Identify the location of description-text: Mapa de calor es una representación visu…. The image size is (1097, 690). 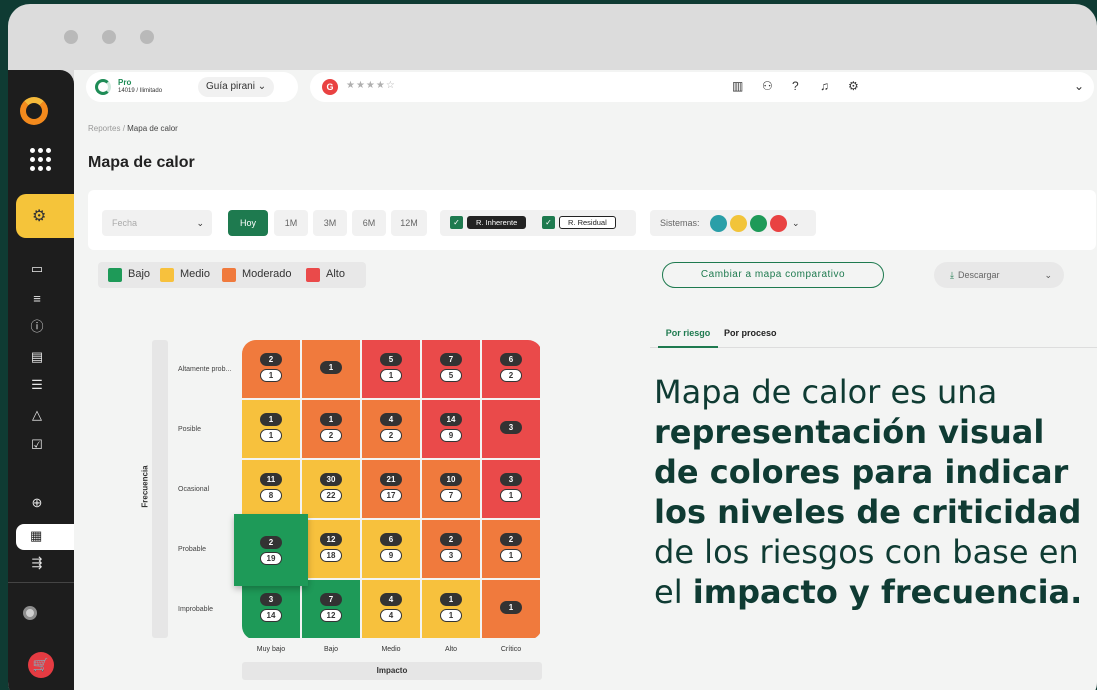
(869, 492).